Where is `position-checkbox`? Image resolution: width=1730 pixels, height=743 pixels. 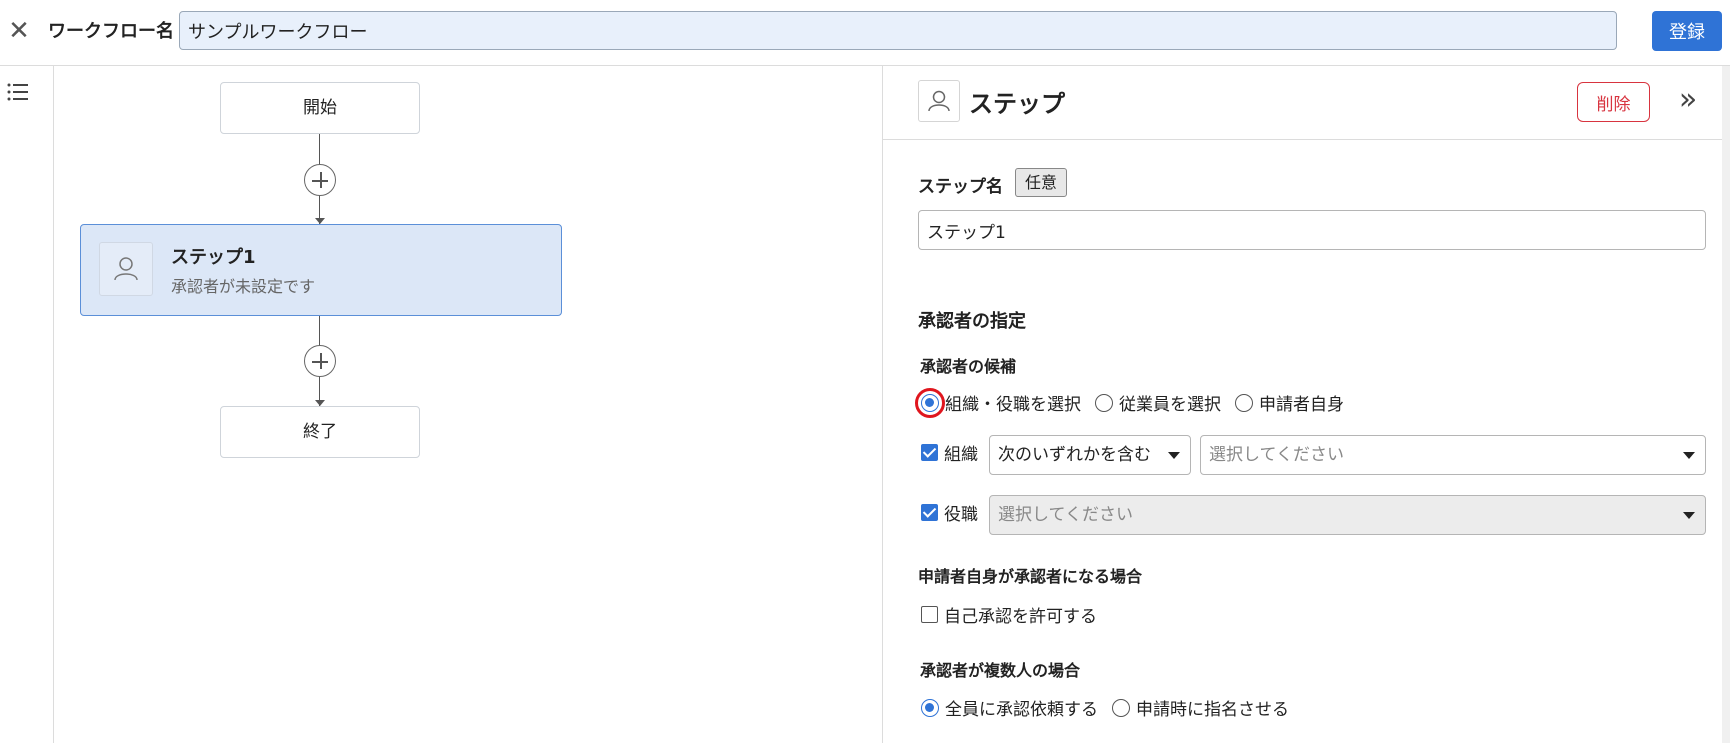 position-checkbox is located at coordinates (929, 512).